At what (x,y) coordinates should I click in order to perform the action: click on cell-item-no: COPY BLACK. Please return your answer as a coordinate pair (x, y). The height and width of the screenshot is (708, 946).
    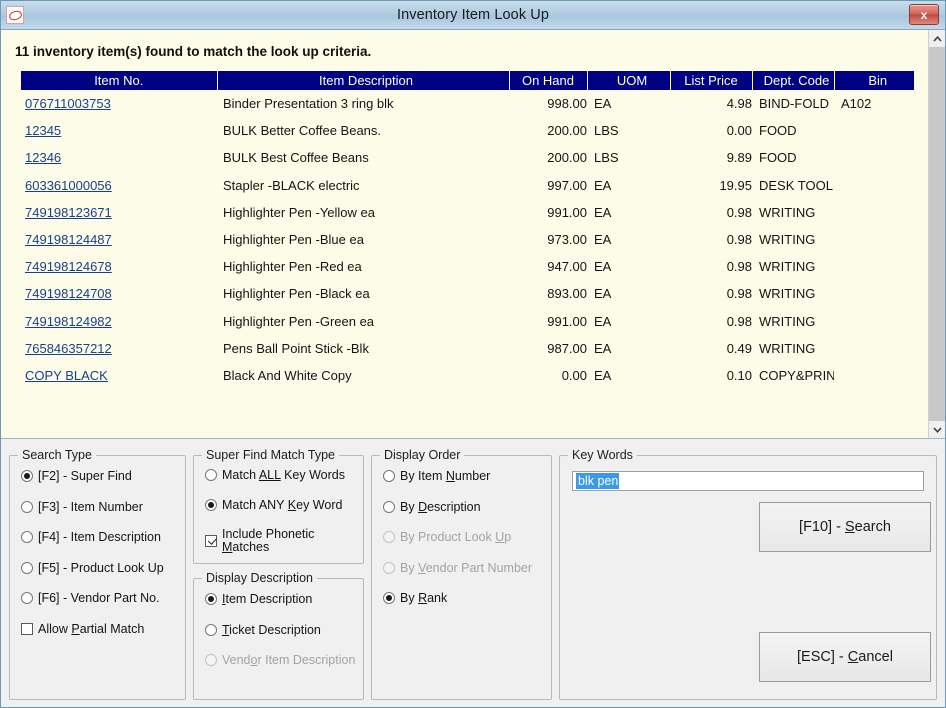
    Looking at the image, I should click on (119, 375).